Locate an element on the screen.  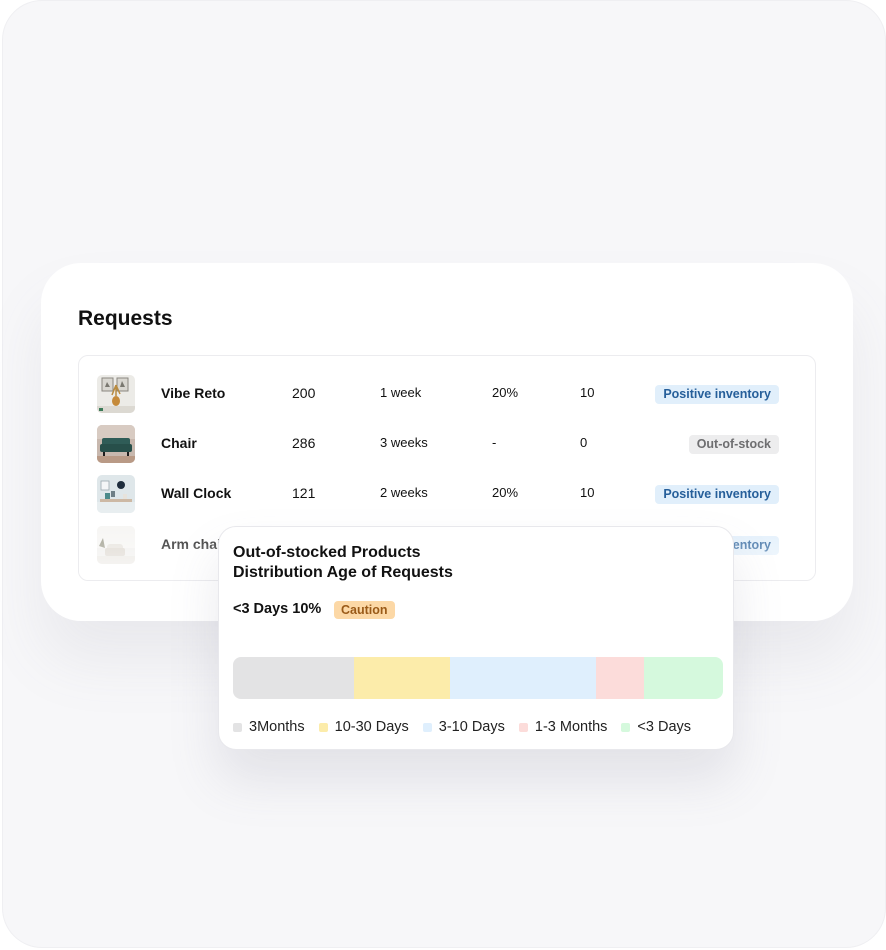
product-name: Arm chai is located at coordinates (191, 544).